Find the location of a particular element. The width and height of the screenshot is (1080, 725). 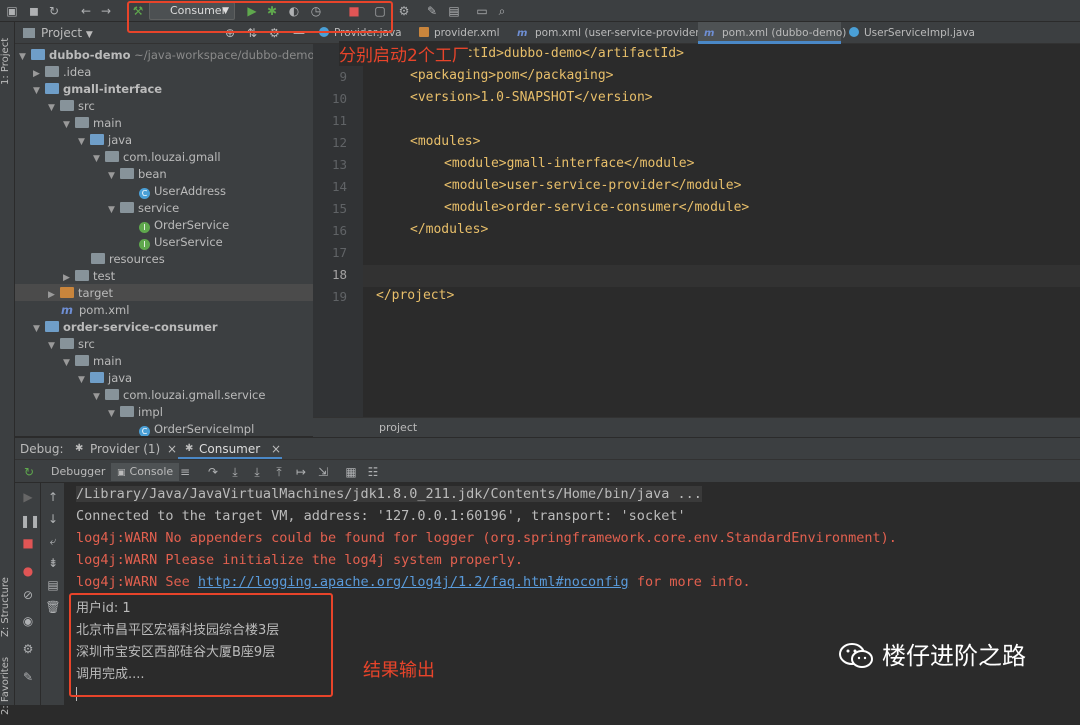

tree-item-userservice: I UserService is located at coordinates (181, 242).